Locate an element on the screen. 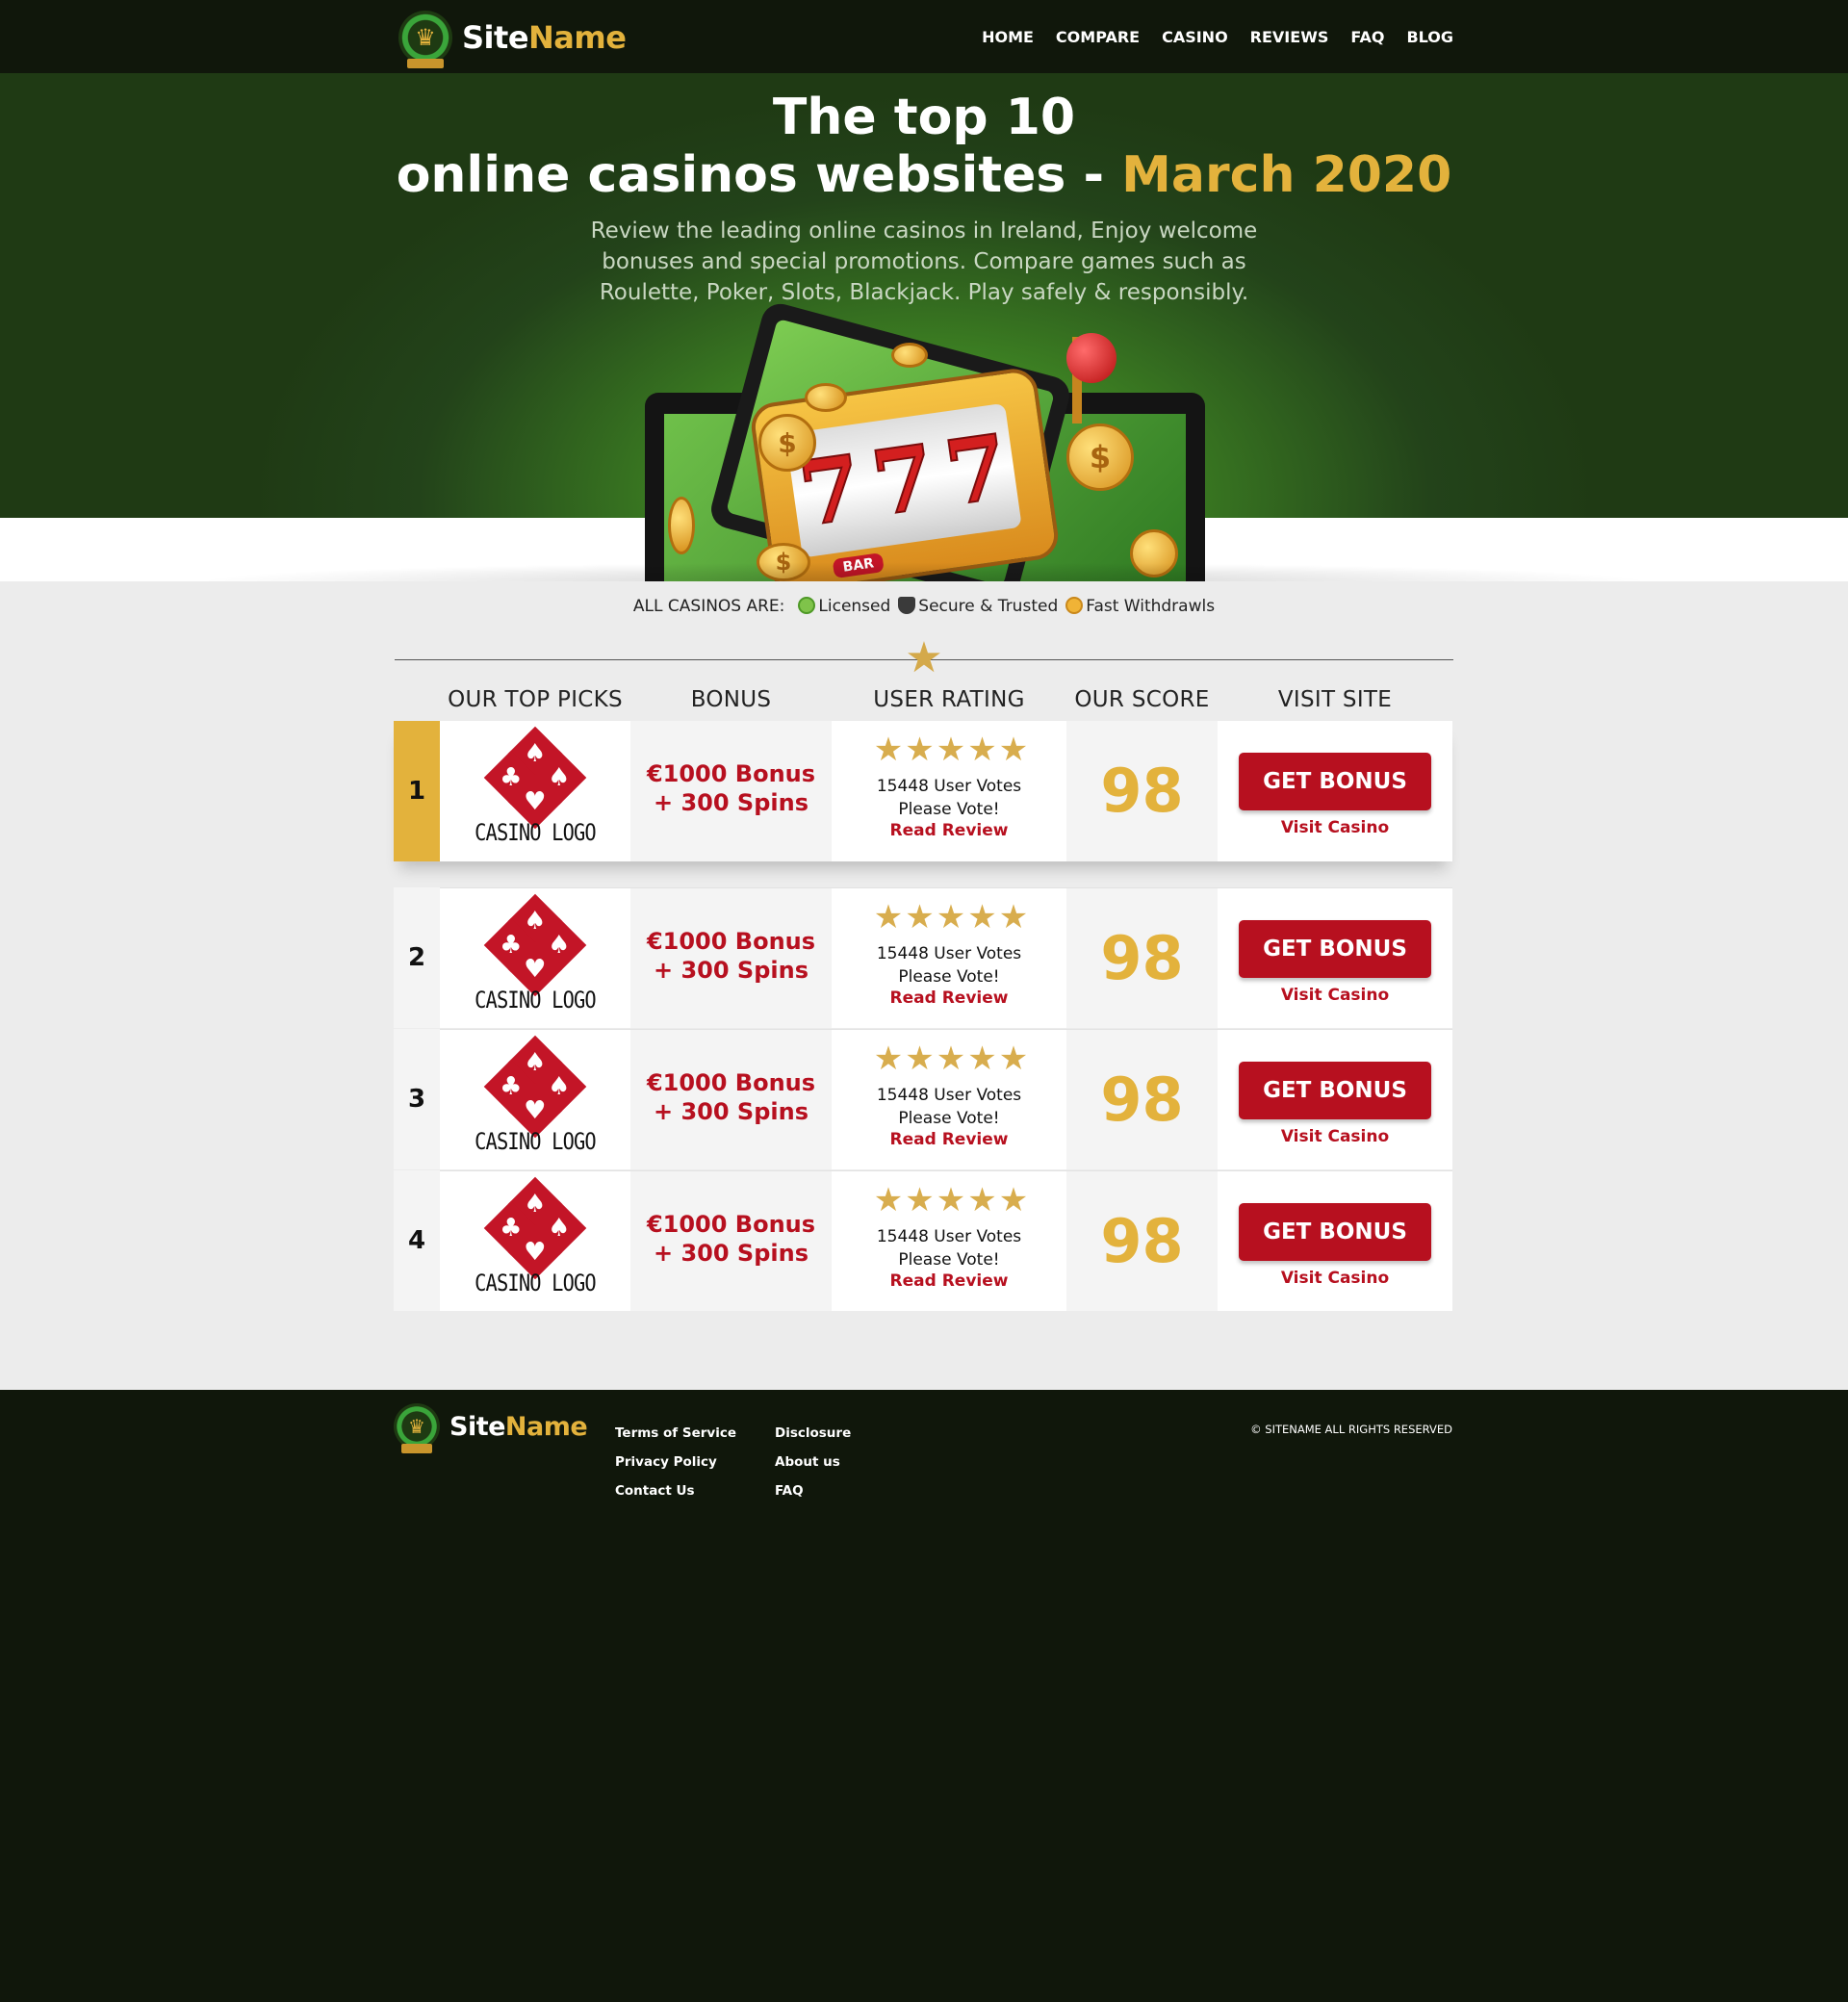 The height and width of the screenshot is (2002, 1848). footer-link-about: About us is located at coordinates (813, 1462).